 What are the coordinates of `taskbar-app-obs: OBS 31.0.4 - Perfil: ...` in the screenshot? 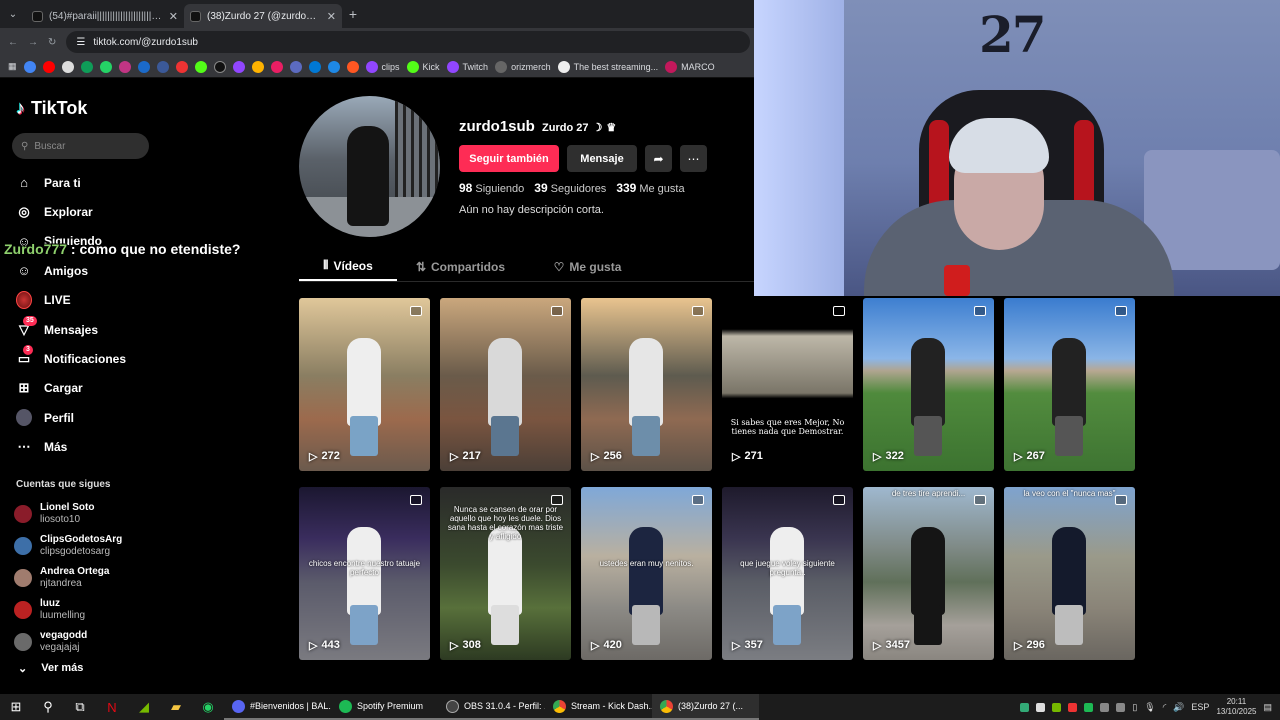 It's located at (491, 707).